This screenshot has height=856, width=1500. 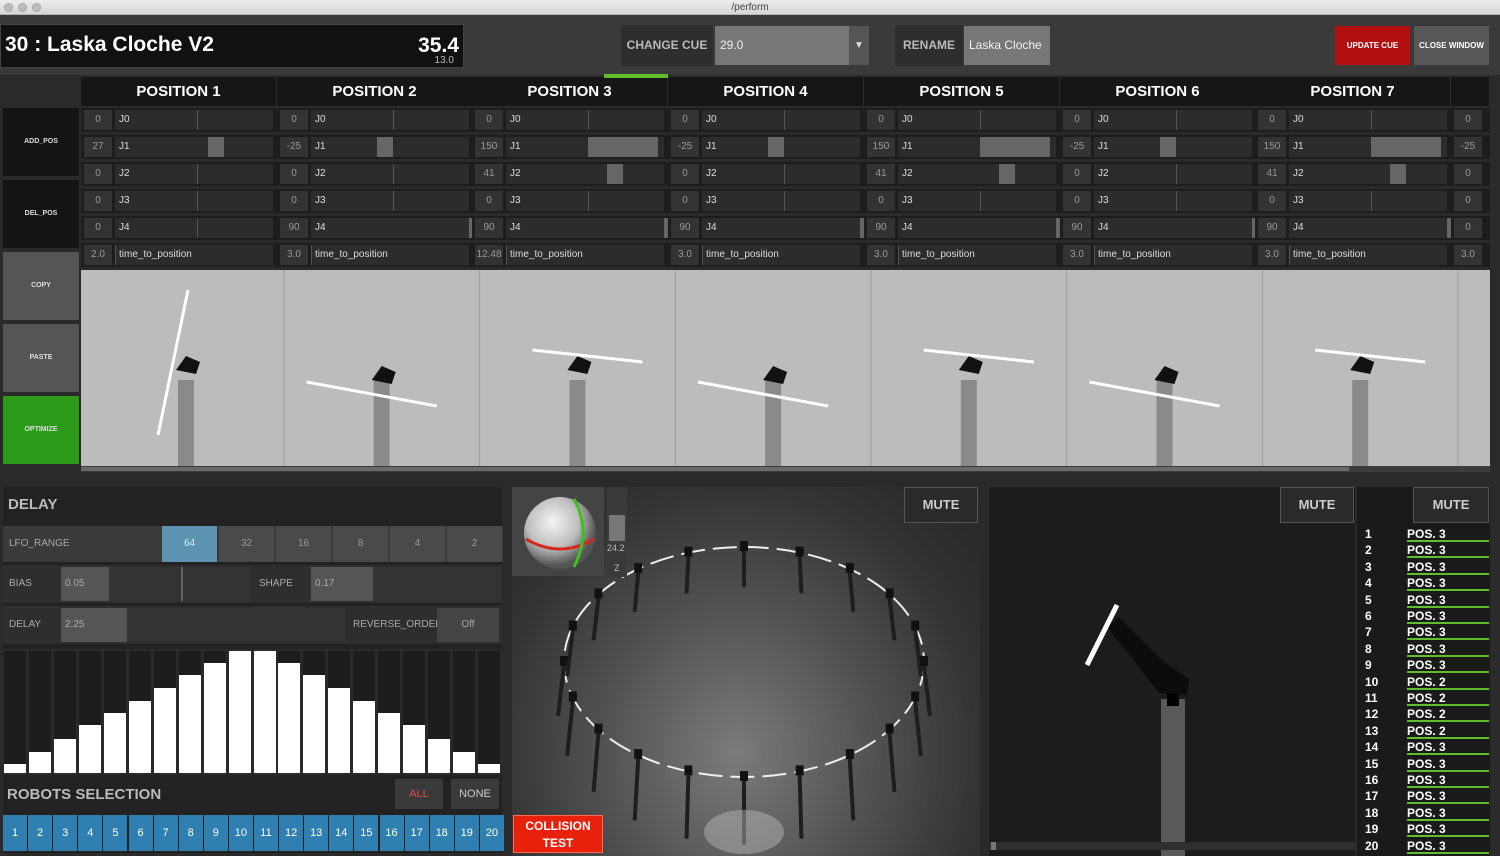 I want to click on robot-position-item: 1 POS. 3, so click(x=1425, y=534).